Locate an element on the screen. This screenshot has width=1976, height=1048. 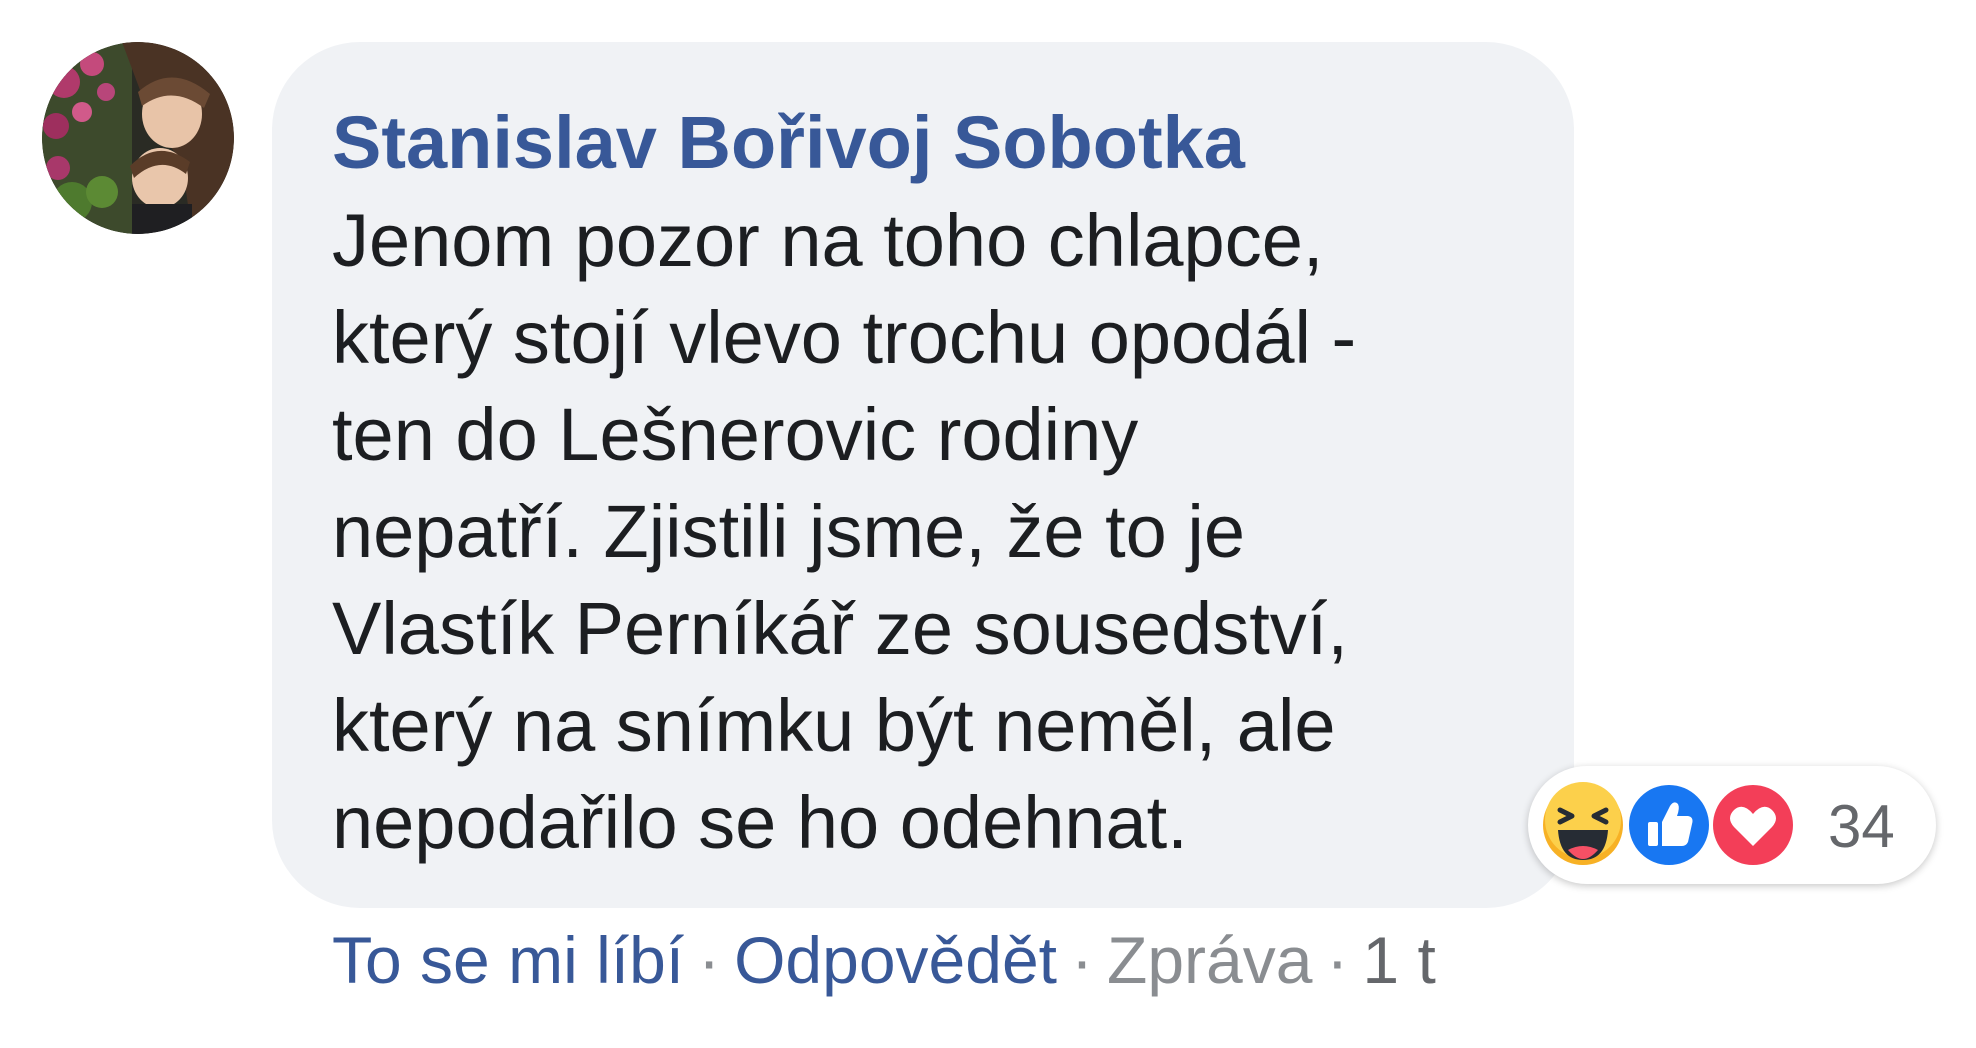
comment-actions: To se mi líbí · Odpovědět · Zpráva · 1 t is located at coordinates (884, 960).